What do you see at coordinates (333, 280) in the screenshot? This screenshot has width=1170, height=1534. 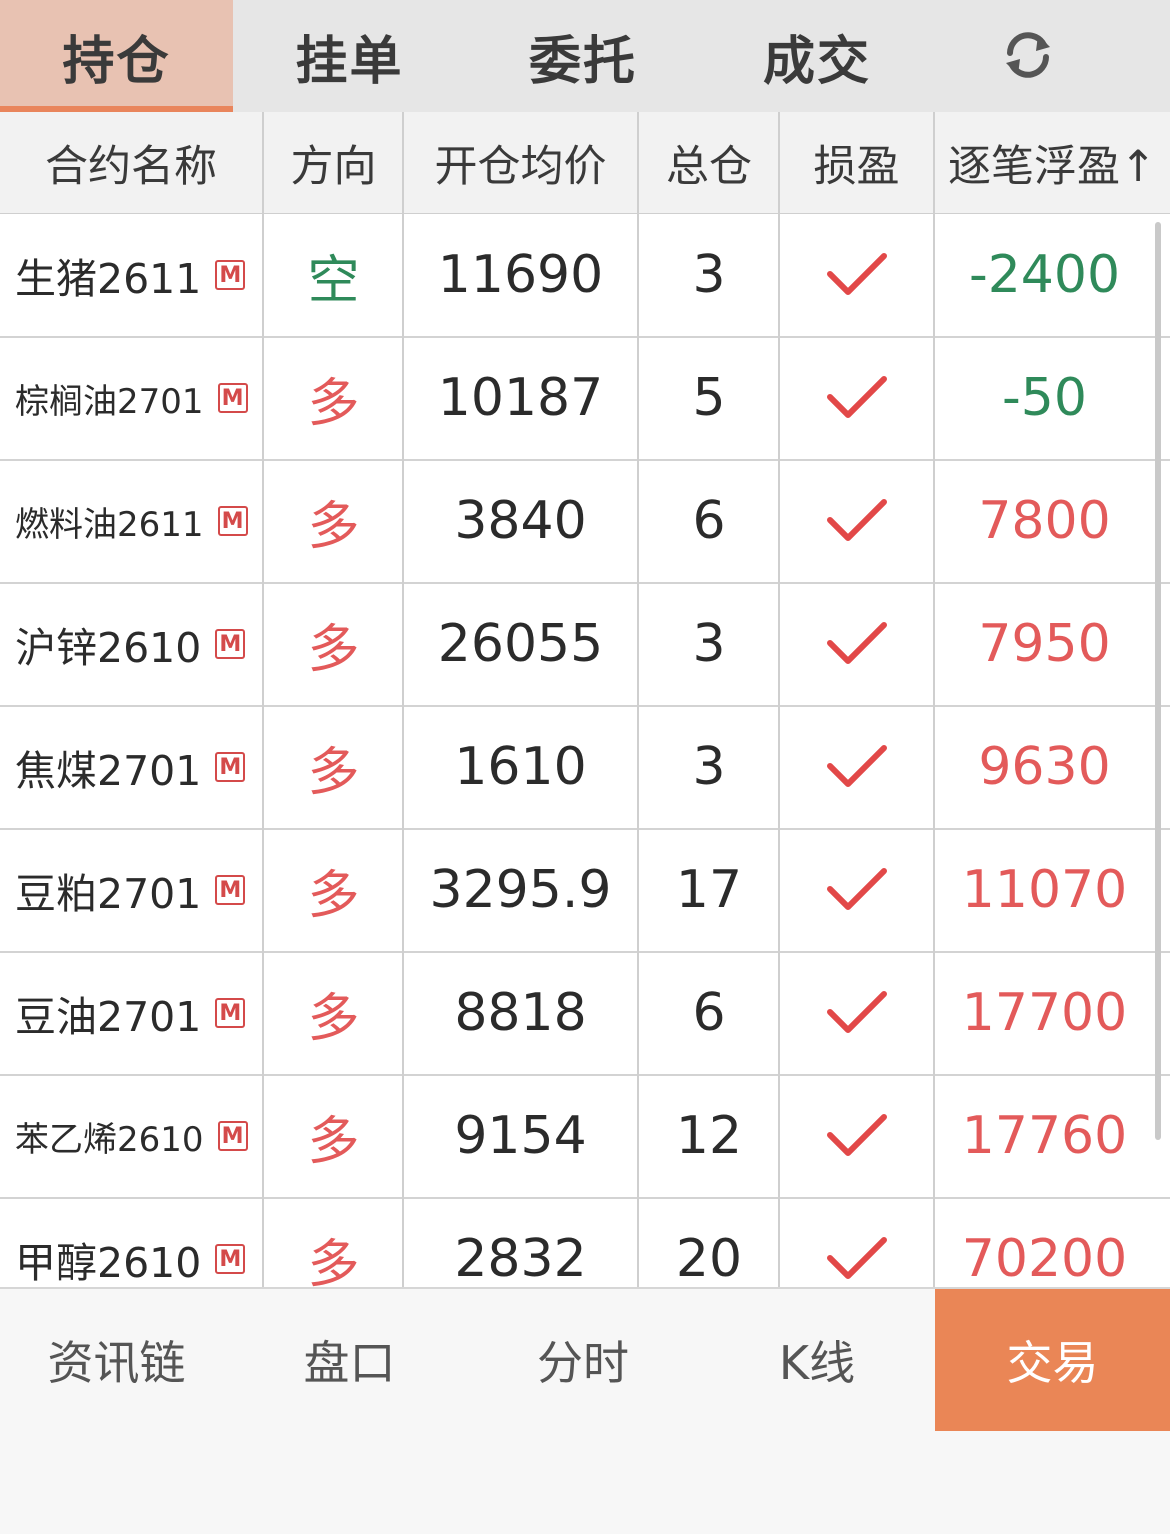 I see `direction: 空` at bounding box center [333, 280].